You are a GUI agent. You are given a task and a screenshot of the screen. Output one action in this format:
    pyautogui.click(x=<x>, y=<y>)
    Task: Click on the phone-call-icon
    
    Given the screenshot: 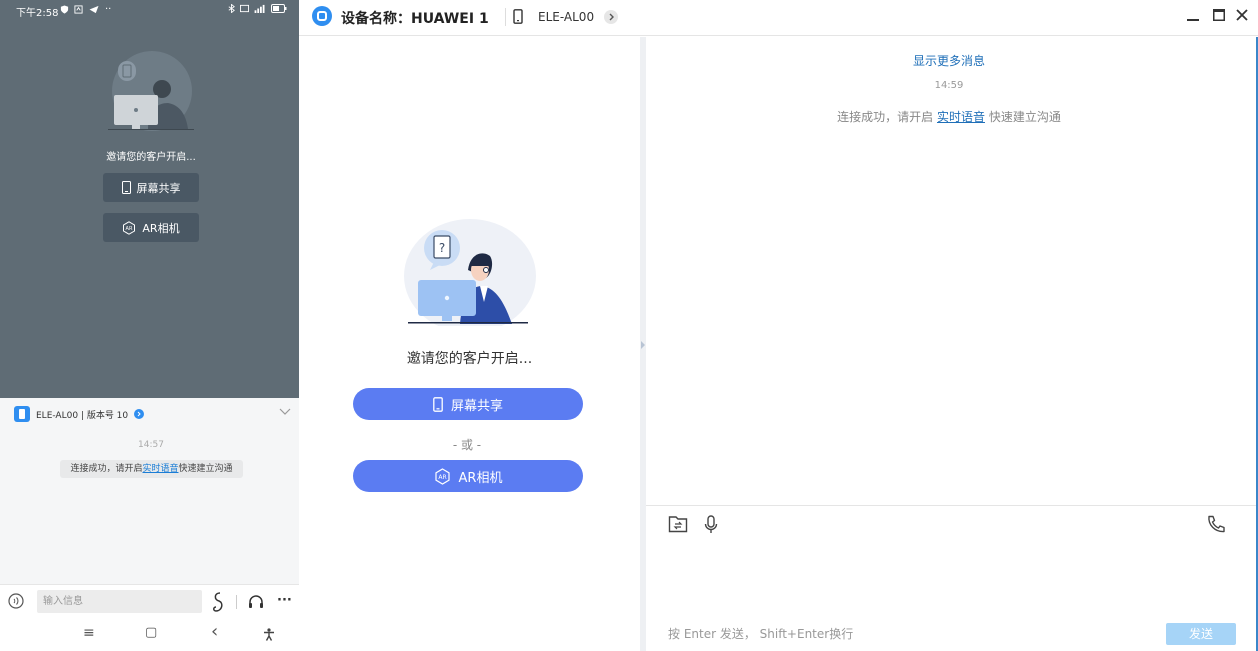 What is the action you would take?
    pyautogui.click(x=1216, y=524)
    